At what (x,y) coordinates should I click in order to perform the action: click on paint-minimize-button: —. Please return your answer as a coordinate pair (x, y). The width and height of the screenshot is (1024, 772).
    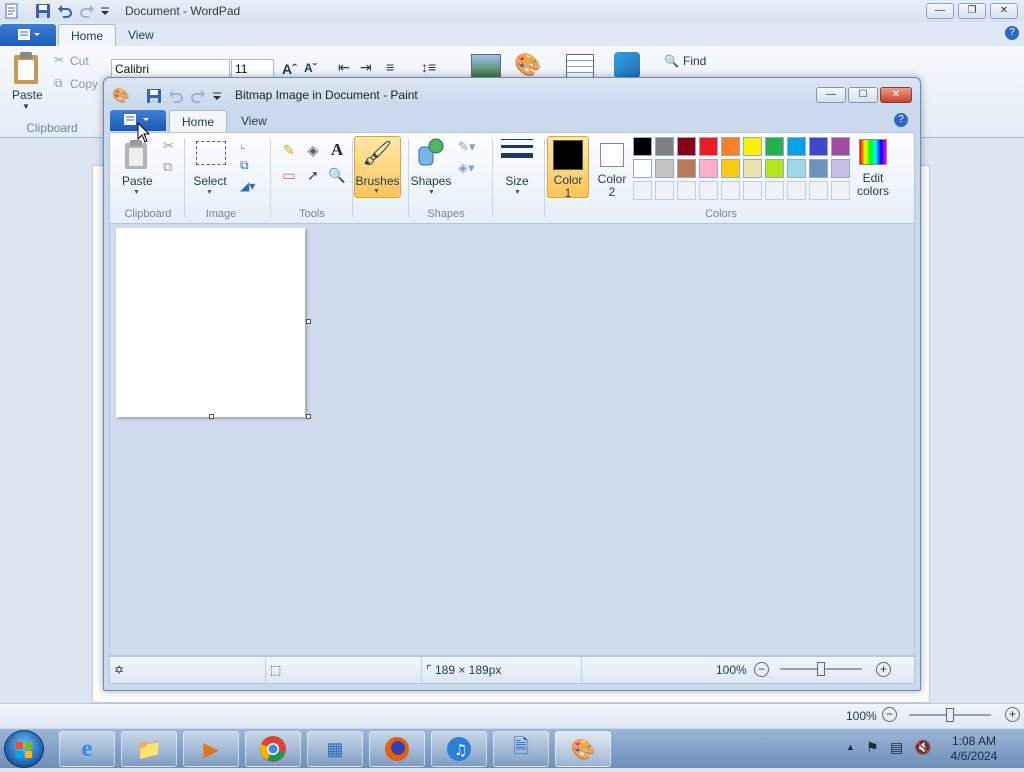
    Looking at the image, I should click on (831, 95).